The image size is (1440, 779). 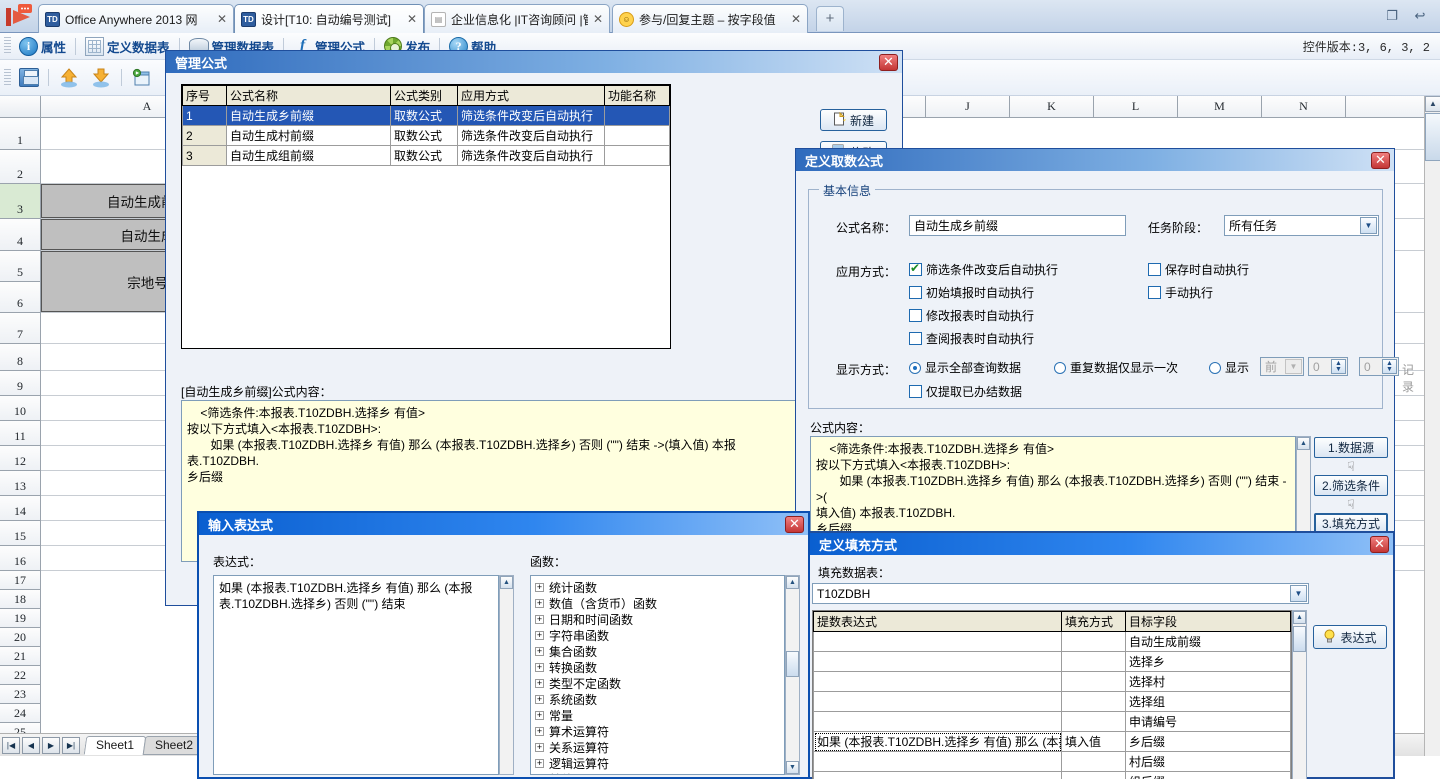 What do you see at coordinates (968, 106) in the screenshot?
I see `column-header-J: J` at bounding box center [968, 106].